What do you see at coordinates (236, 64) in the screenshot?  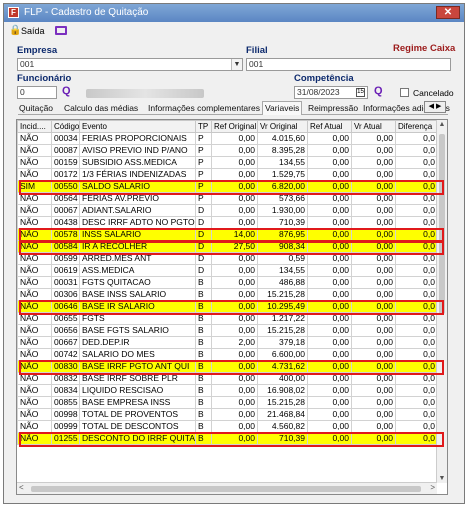 I see `chevron-down-icon: ▼` at bounding box center [236, 64].